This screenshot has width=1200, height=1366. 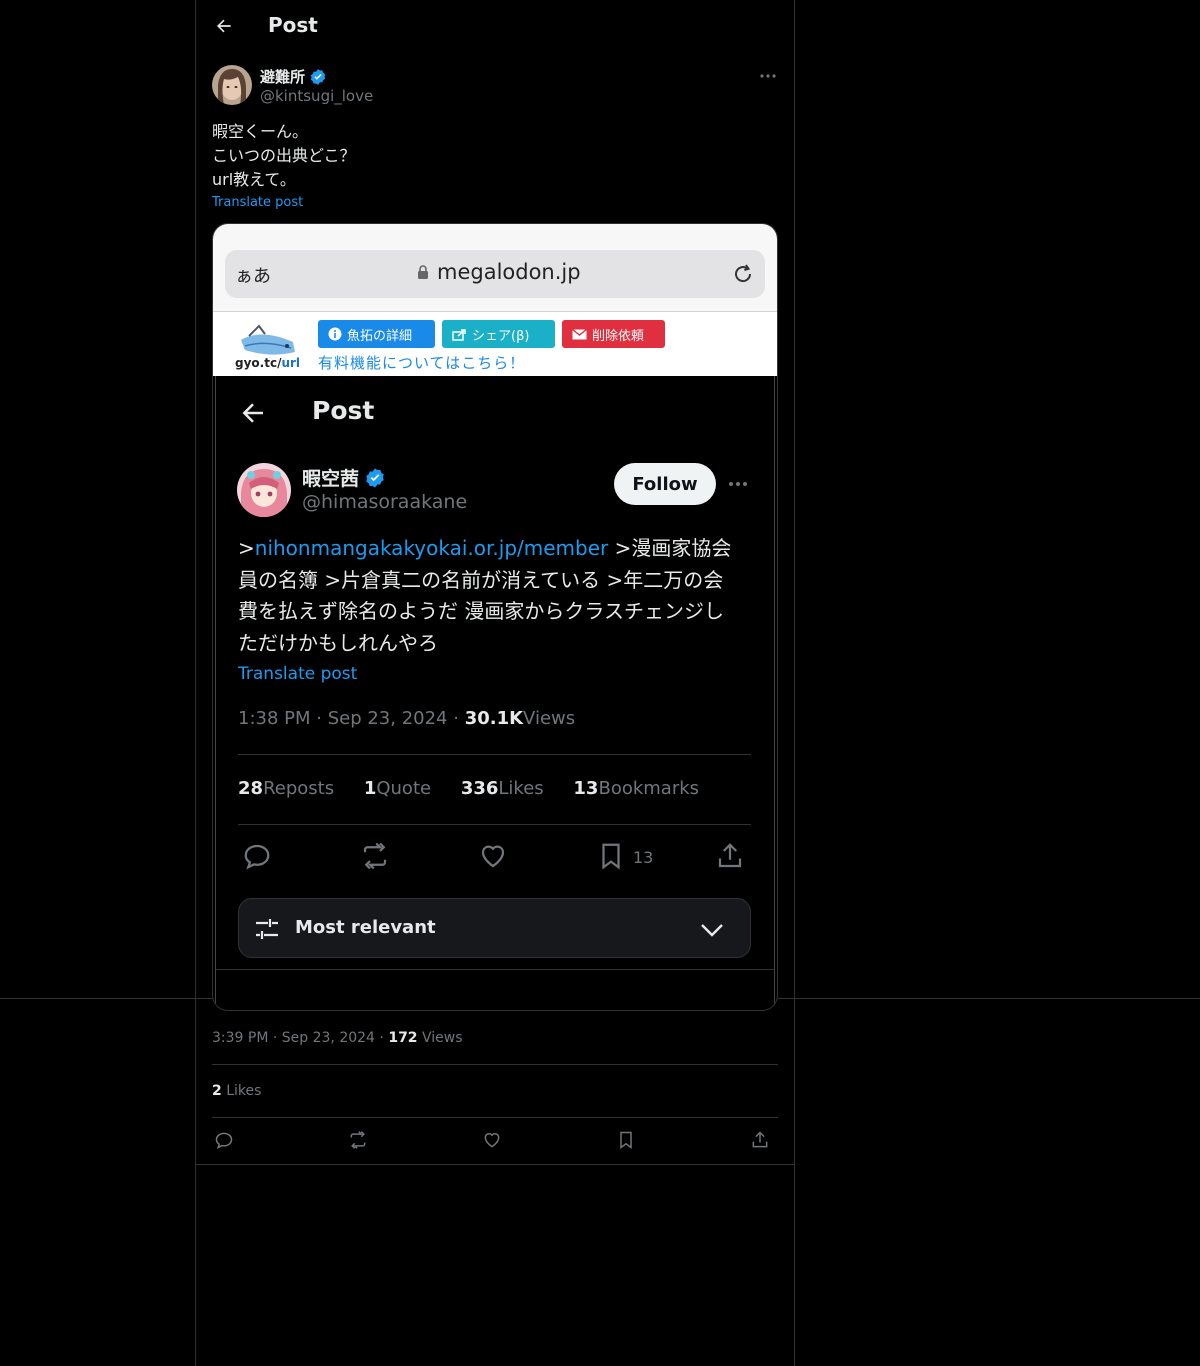 I want to click on screenshot-detail-label: 魚拓の詳細, so click(x=380, y=336).